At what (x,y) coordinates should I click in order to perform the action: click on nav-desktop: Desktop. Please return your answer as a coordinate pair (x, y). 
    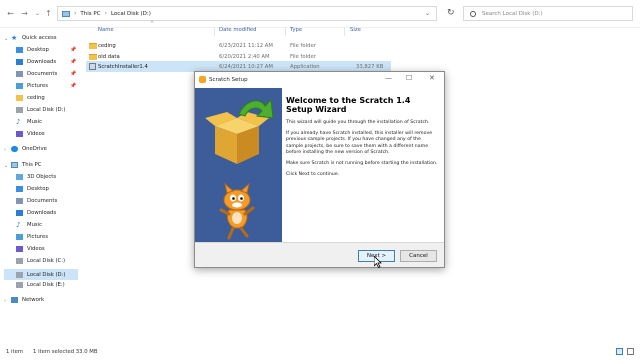
    Looking at the image, I should click on (32, 50).